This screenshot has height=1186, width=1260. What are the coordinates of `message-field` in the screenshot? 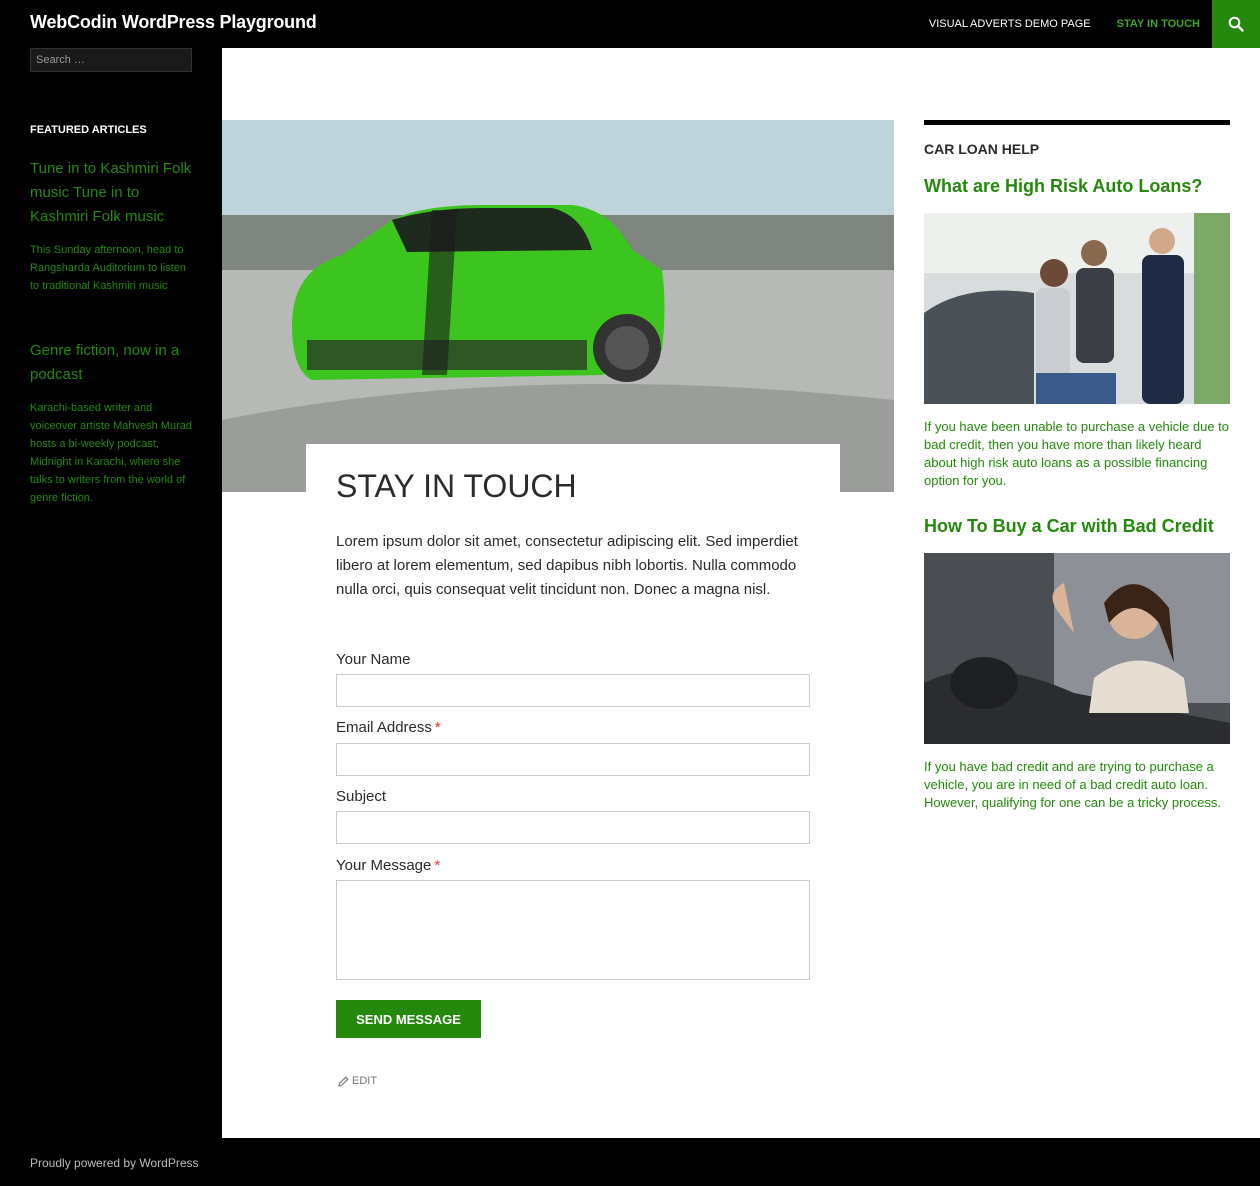 It's located at (573, 930).